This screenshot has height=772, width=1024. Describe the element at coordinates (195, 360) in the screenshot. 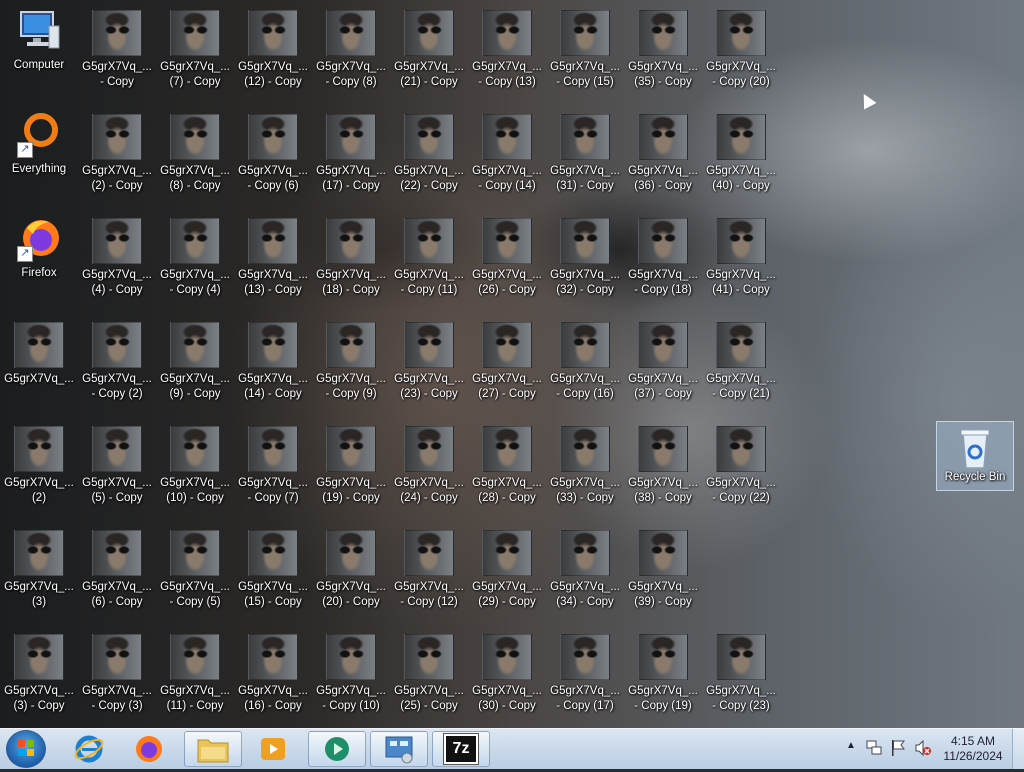

I see `desktop-file-icon: G5grX7Vq_... (9) - Copy` at that location.